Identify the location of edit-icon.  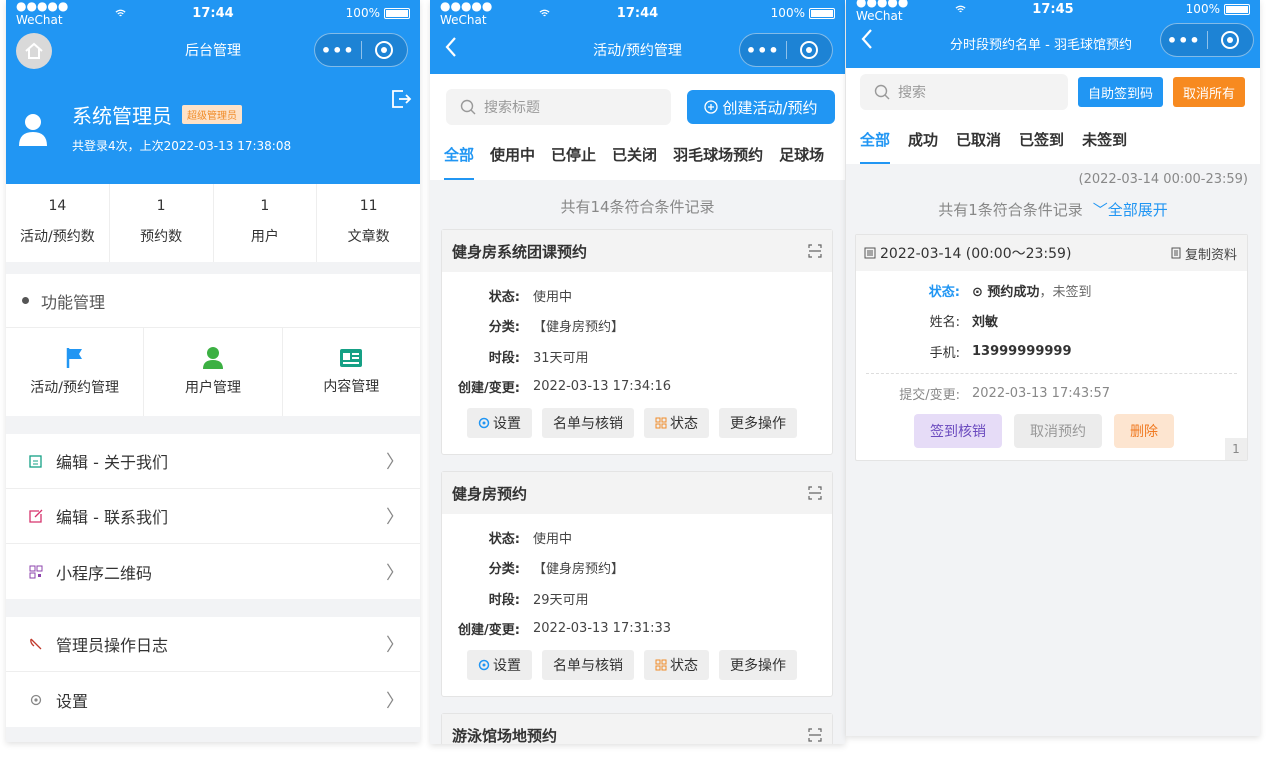
(36, 516).